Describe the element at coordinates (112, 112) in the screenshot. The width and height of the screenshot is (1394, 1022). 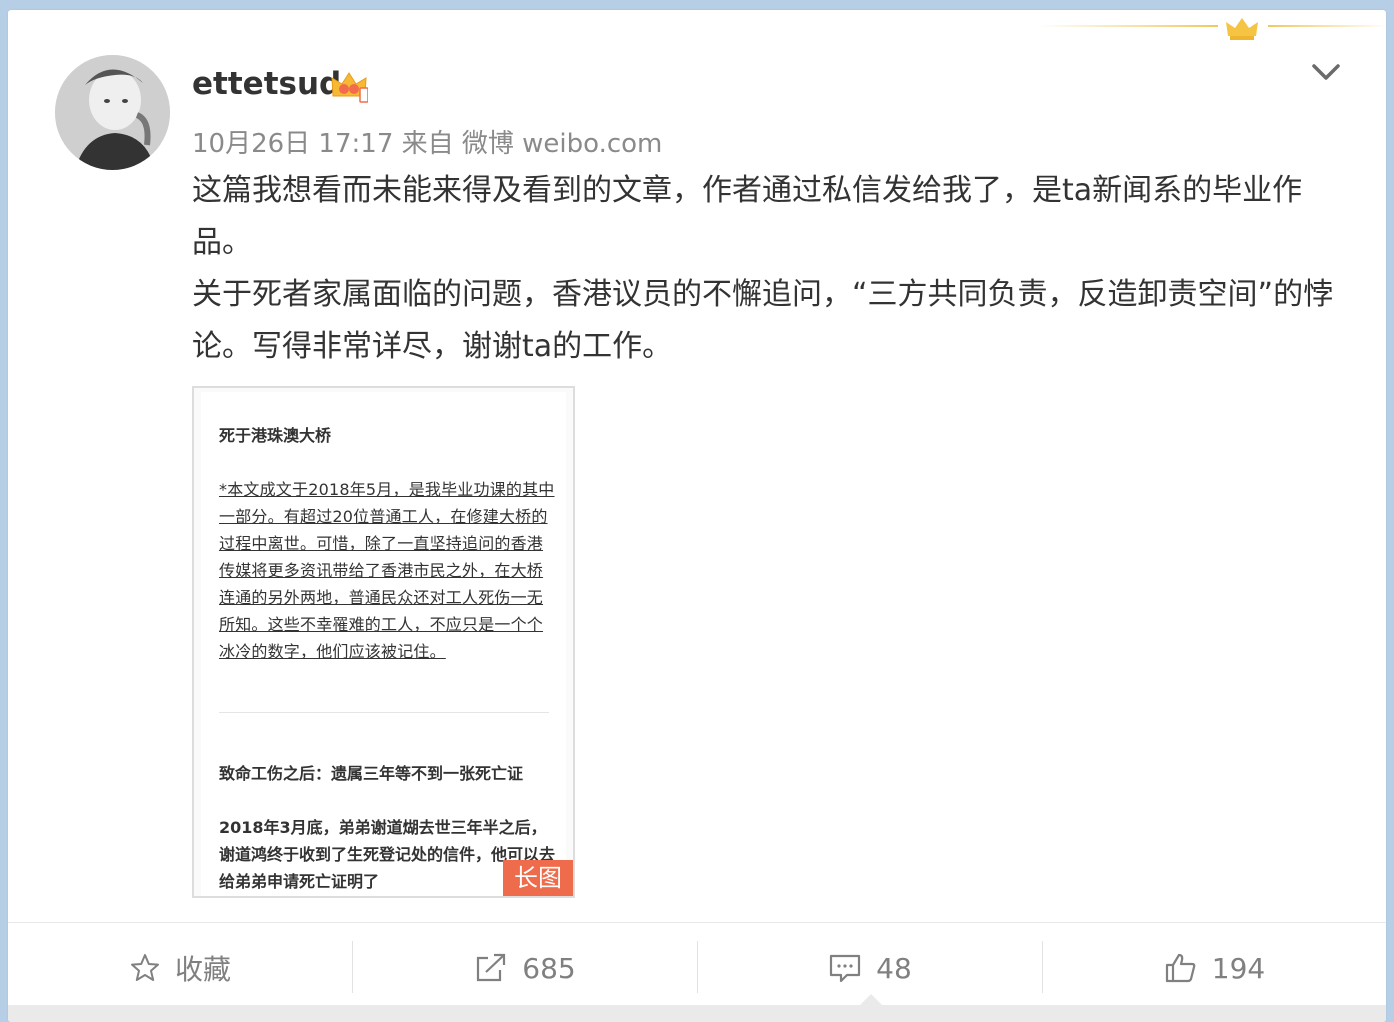
I see `avatar` at that location.